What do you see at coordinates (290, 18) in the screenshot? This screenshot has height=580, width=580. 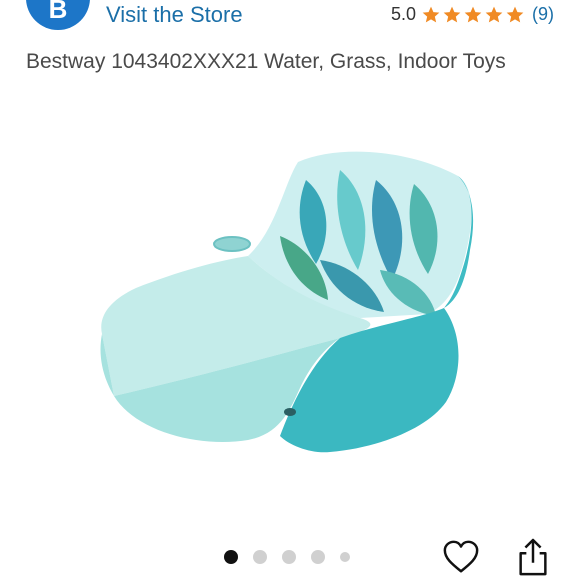 I see `store-header: B Visit the Store 5.0 (9)` at bounding box center [290, 18].